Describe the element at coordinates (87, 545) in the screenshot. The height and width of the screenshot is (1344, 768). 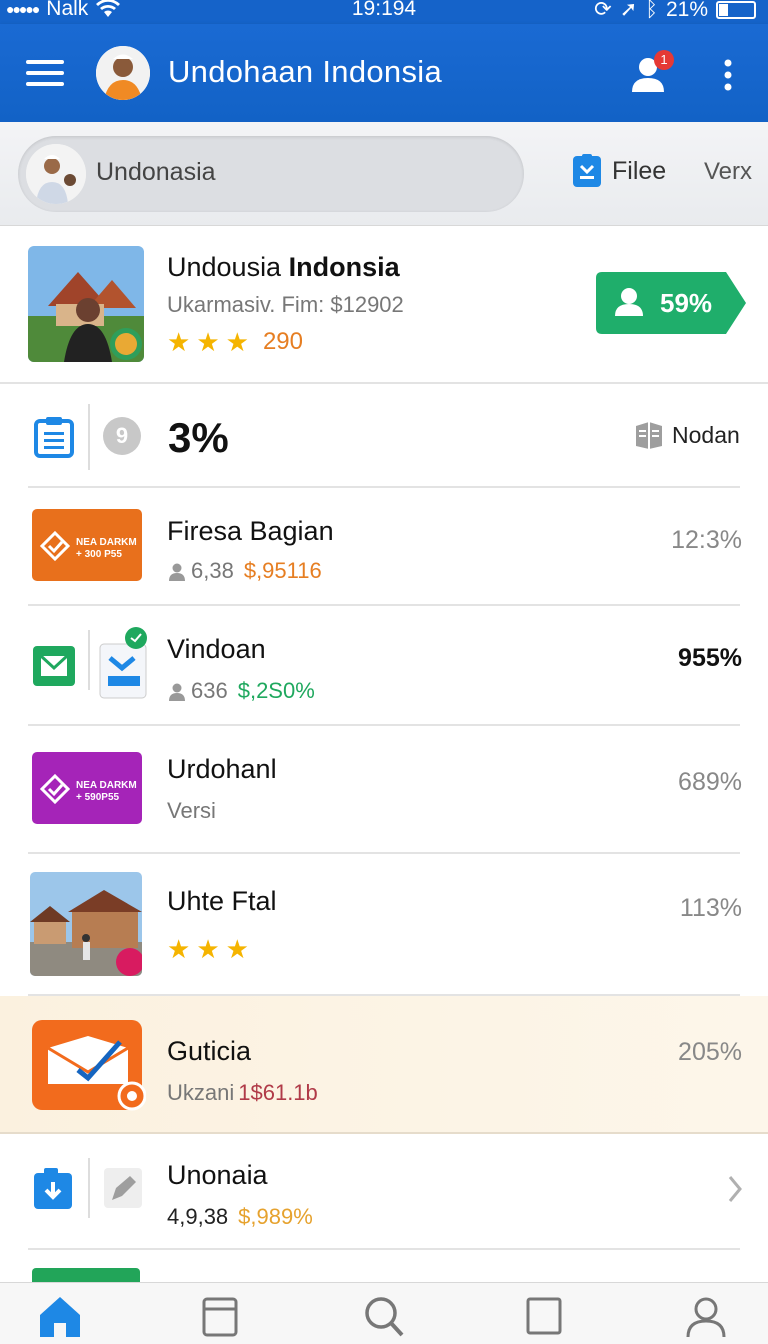
I see `item-thumbnail: NEA DARKM + 300 P55` at that location.